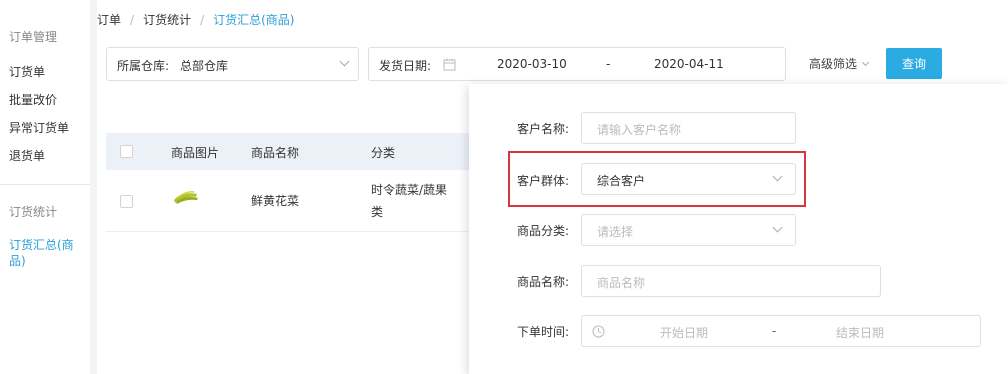 The image size is (1008, 374). I want to click on advanced-filter-label: 高级筛选, so click(833, 64).